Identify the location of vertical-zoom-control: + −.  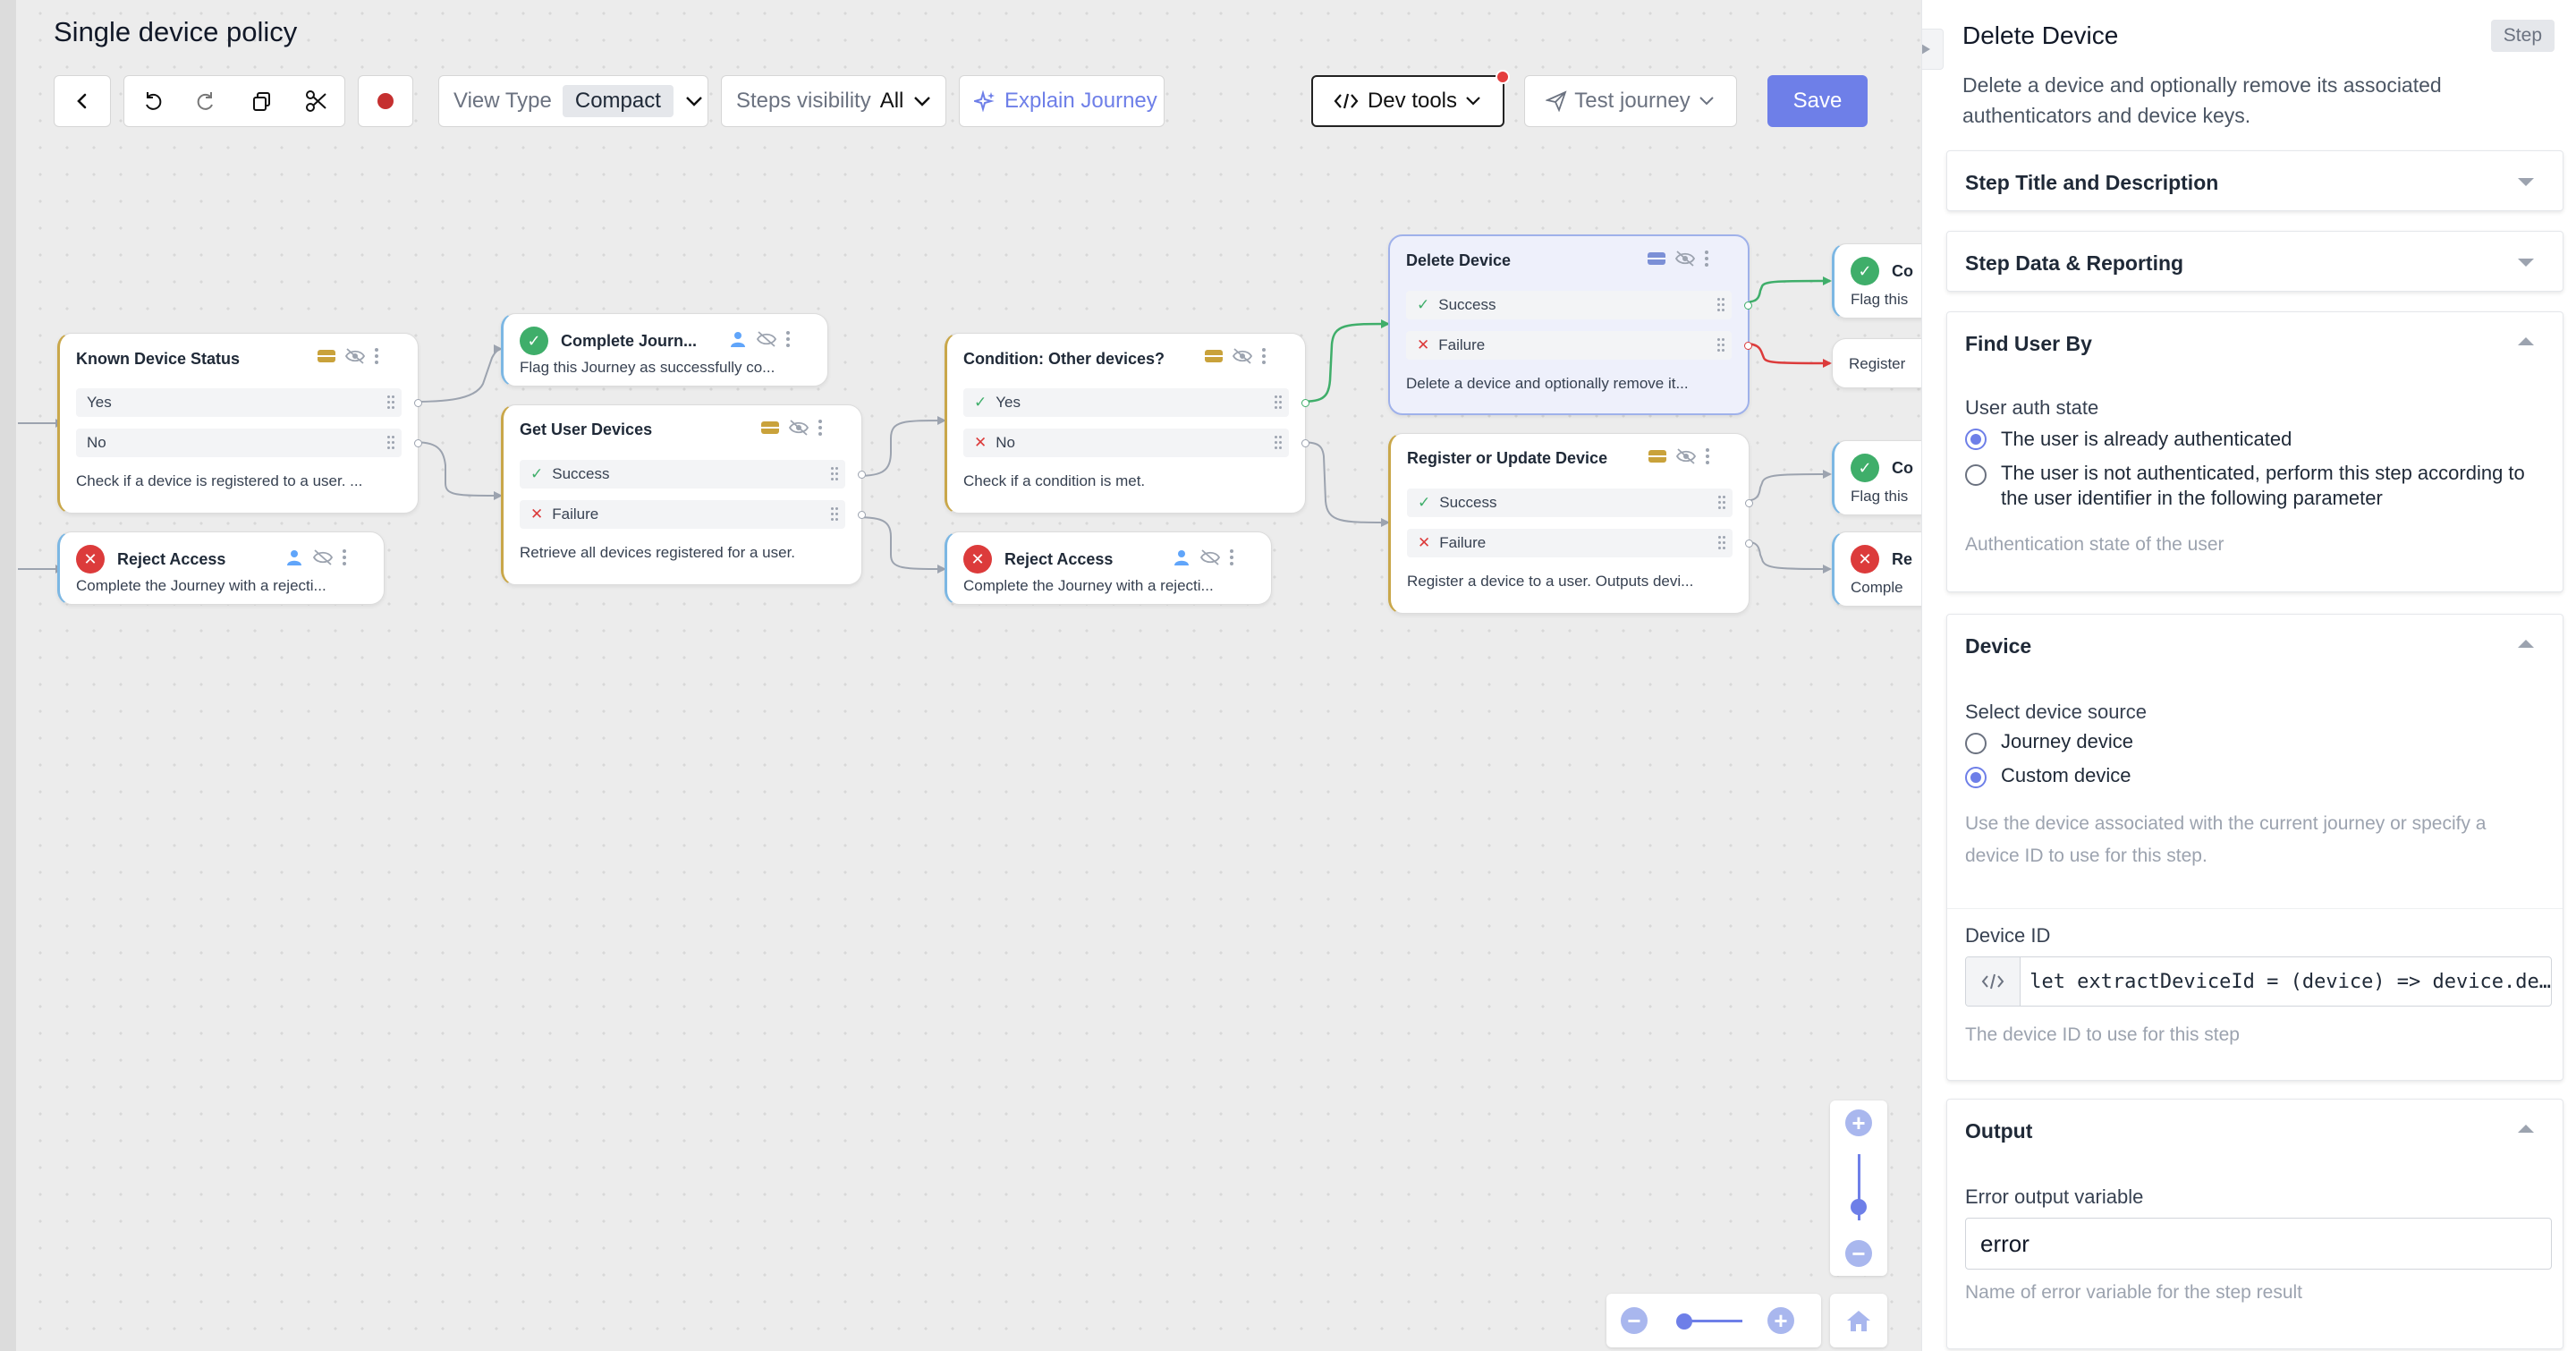
(1858, 1188).